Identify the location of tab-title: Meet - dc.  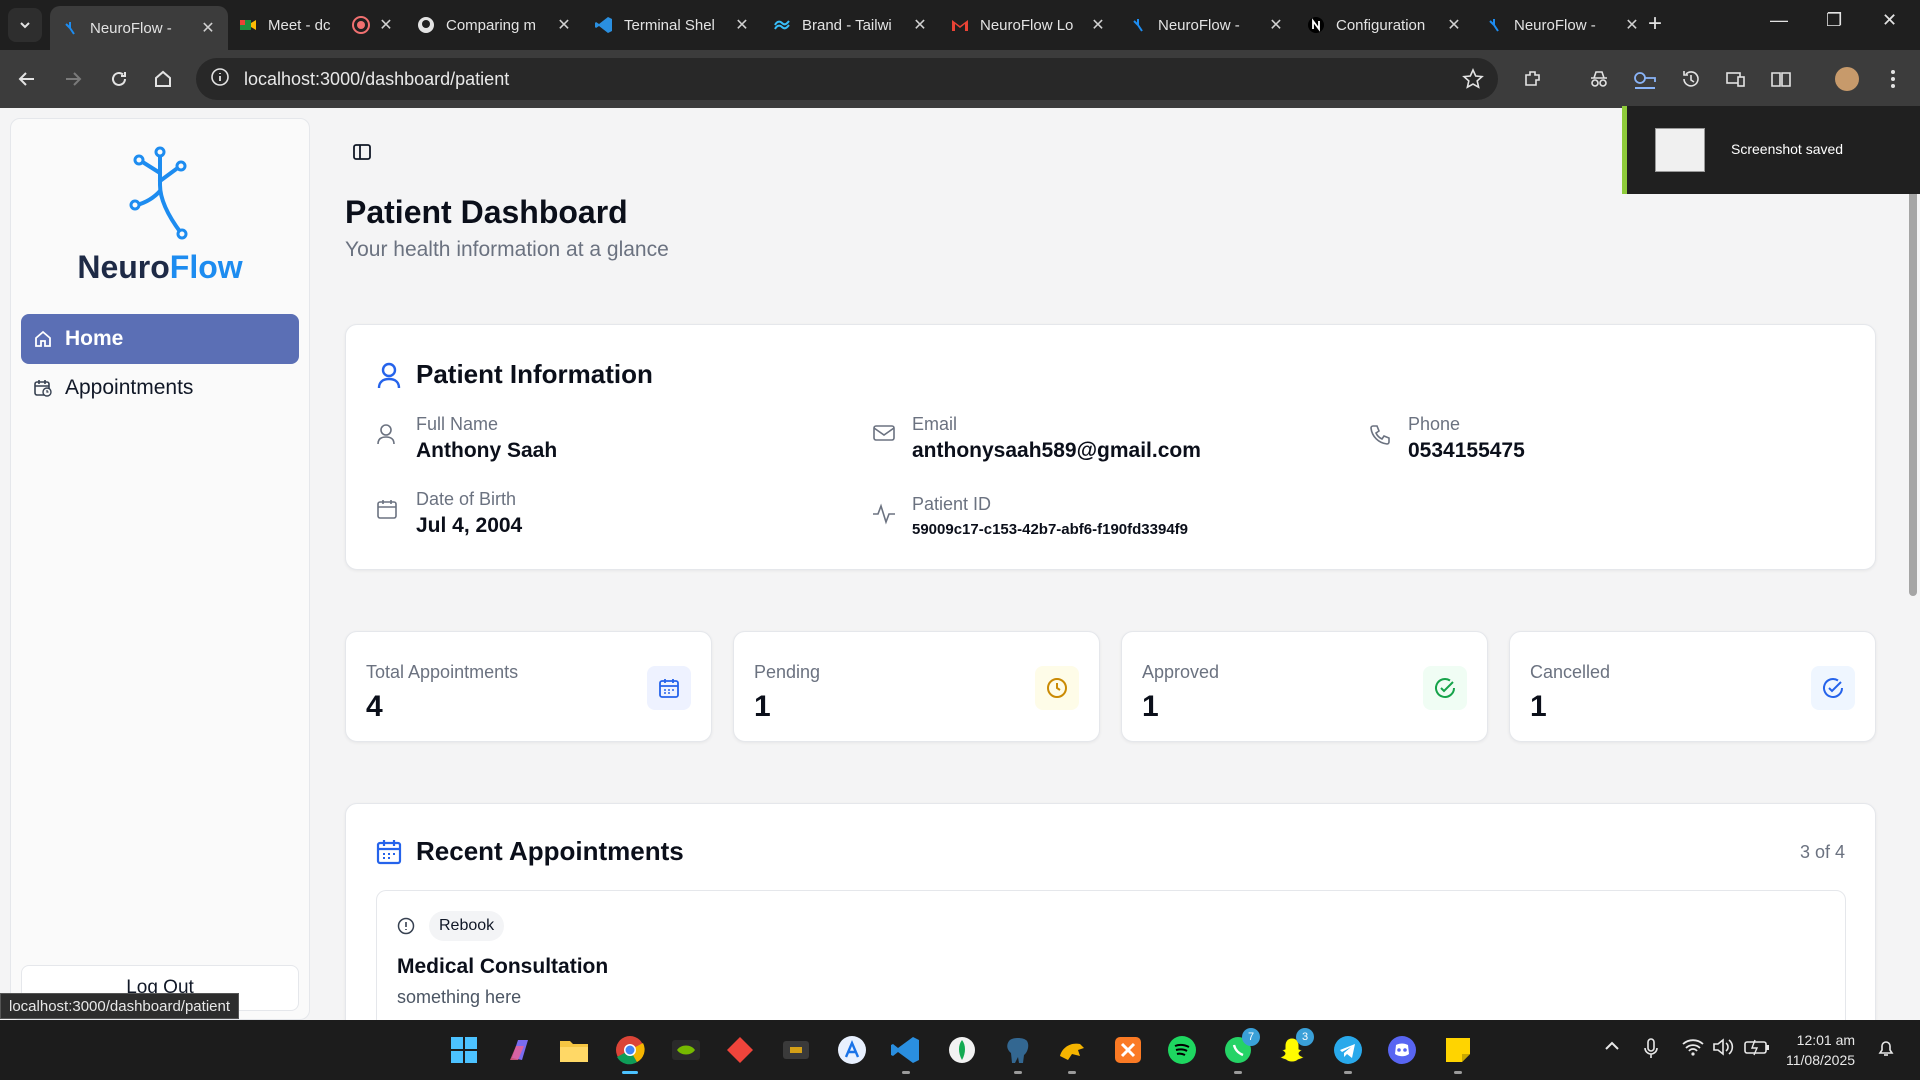
(299, 25).